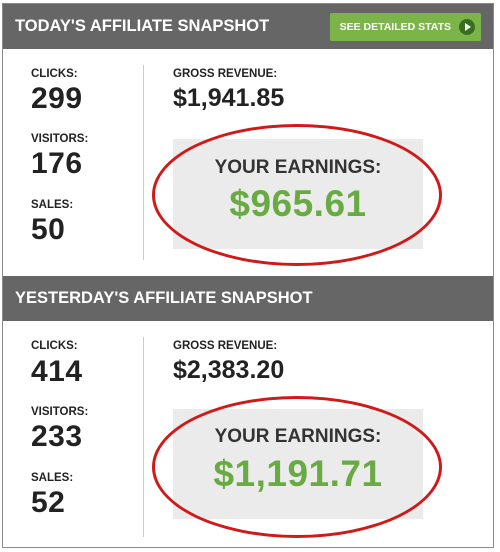  I want to click on visitors-value: 233, so click(57, 436).